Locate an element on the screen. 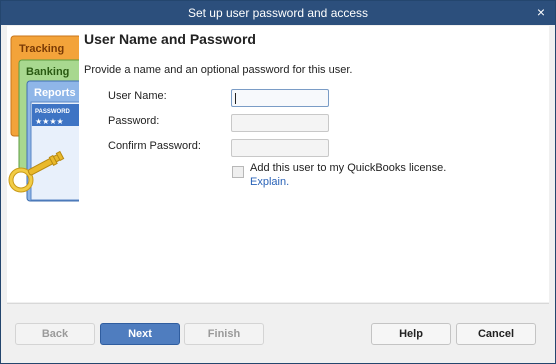 Image resolution: width=556 pixels, height=364 pixels. help-button: Help is located at coordinates (411, 334).